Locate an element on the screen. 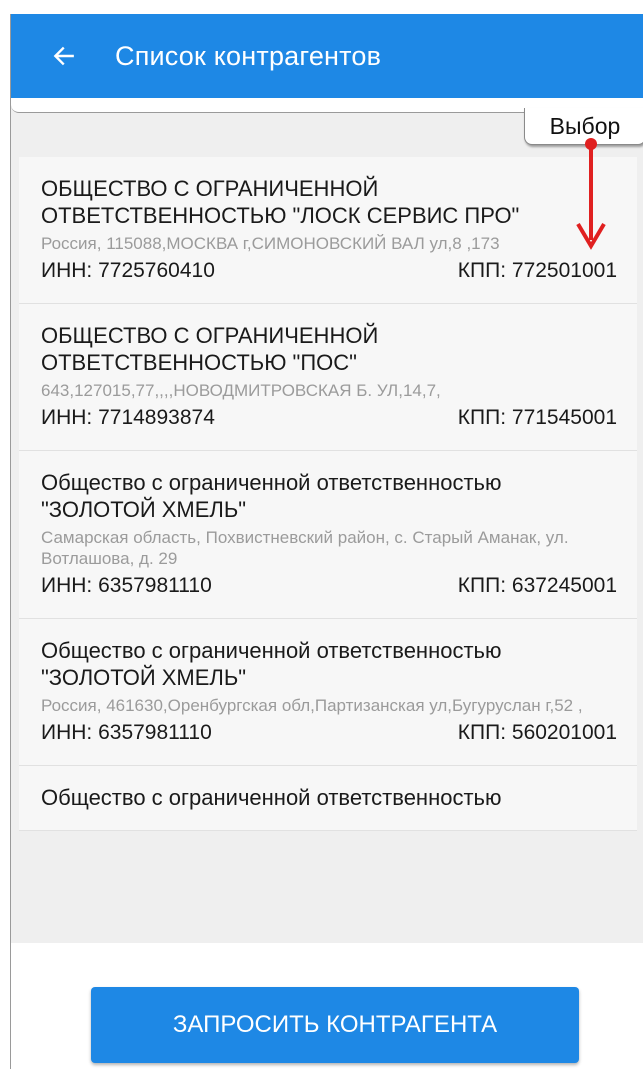 The image size is (643, 1069). contractor-codes: ИНН: 7714893874 КПП: 771545001 is located at coordinates (329, 418).